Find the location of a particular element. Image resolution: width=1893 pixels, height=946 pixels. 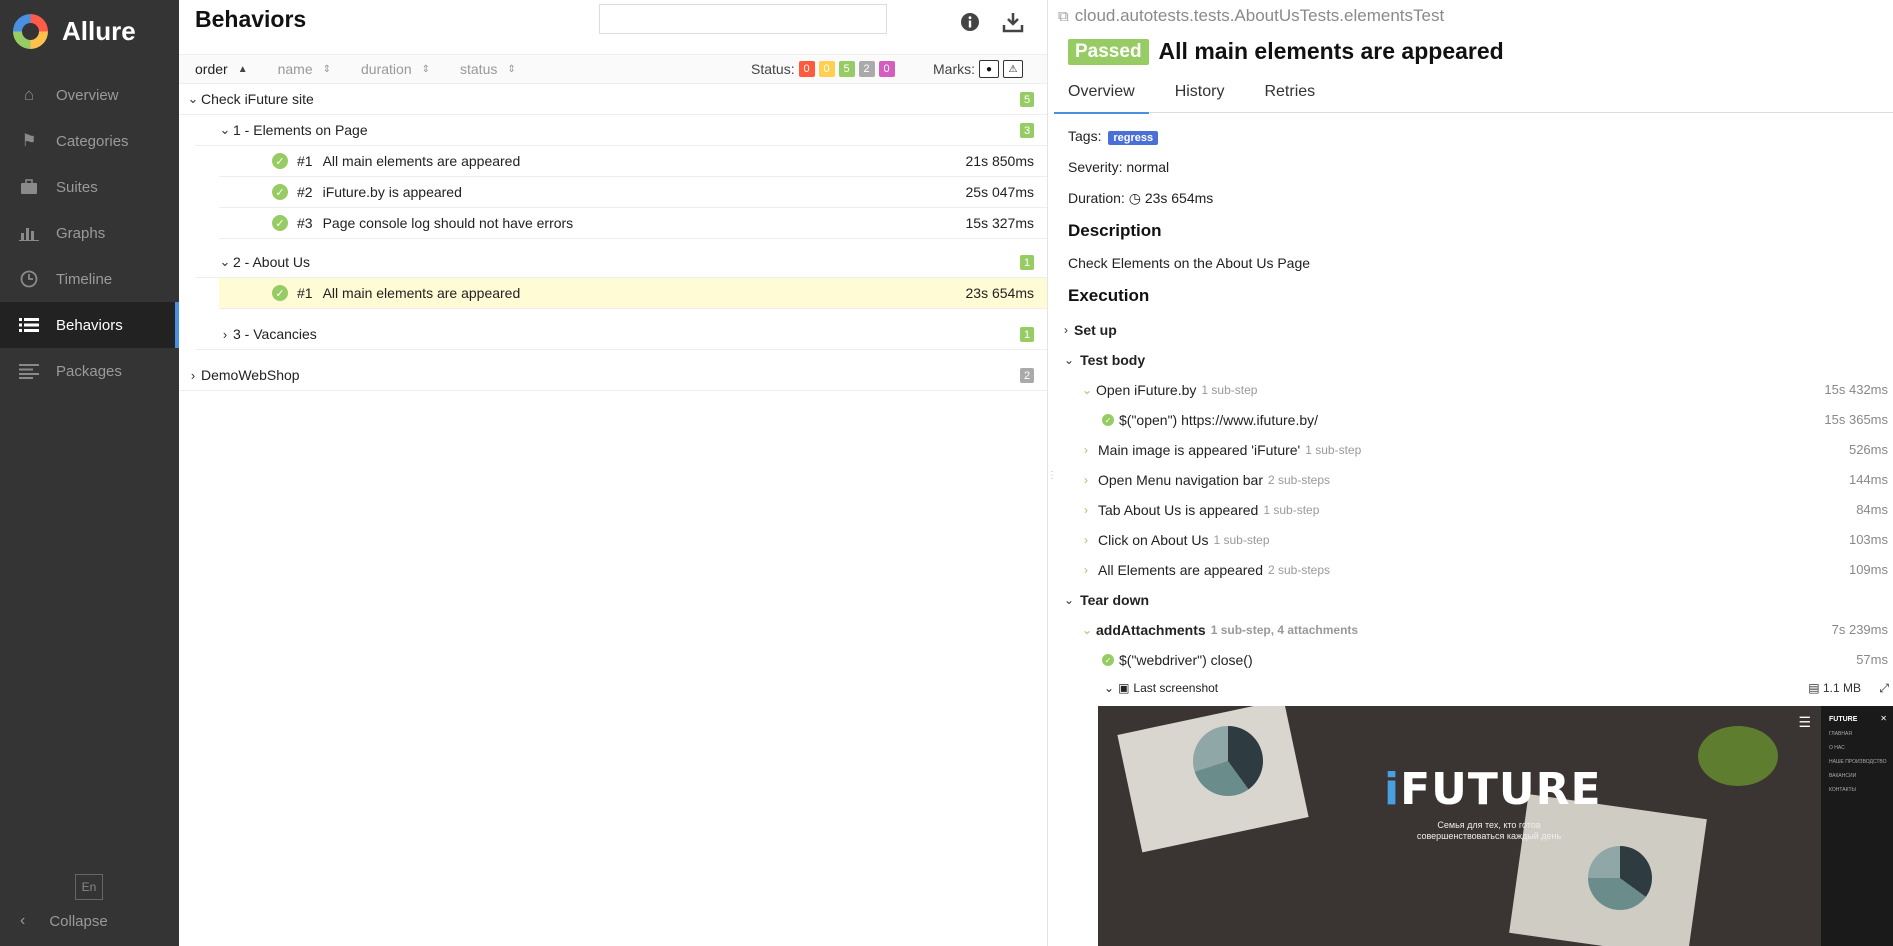

teardown-section: ⌄ Tear down is located at coordinates (1106, 600).